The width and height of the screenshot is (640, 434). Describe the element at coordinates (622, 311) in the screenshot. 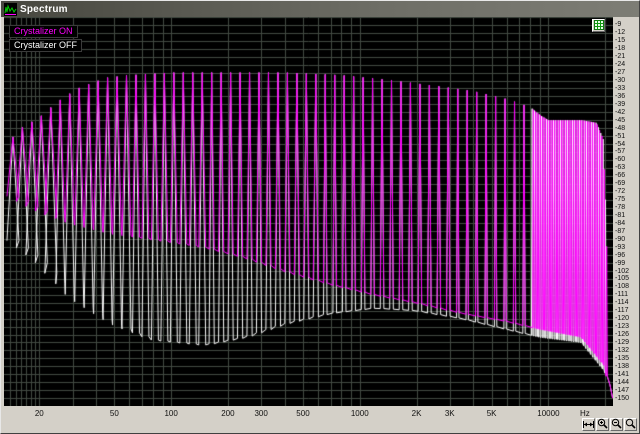

I see `db-tick-label: -117` at that location.